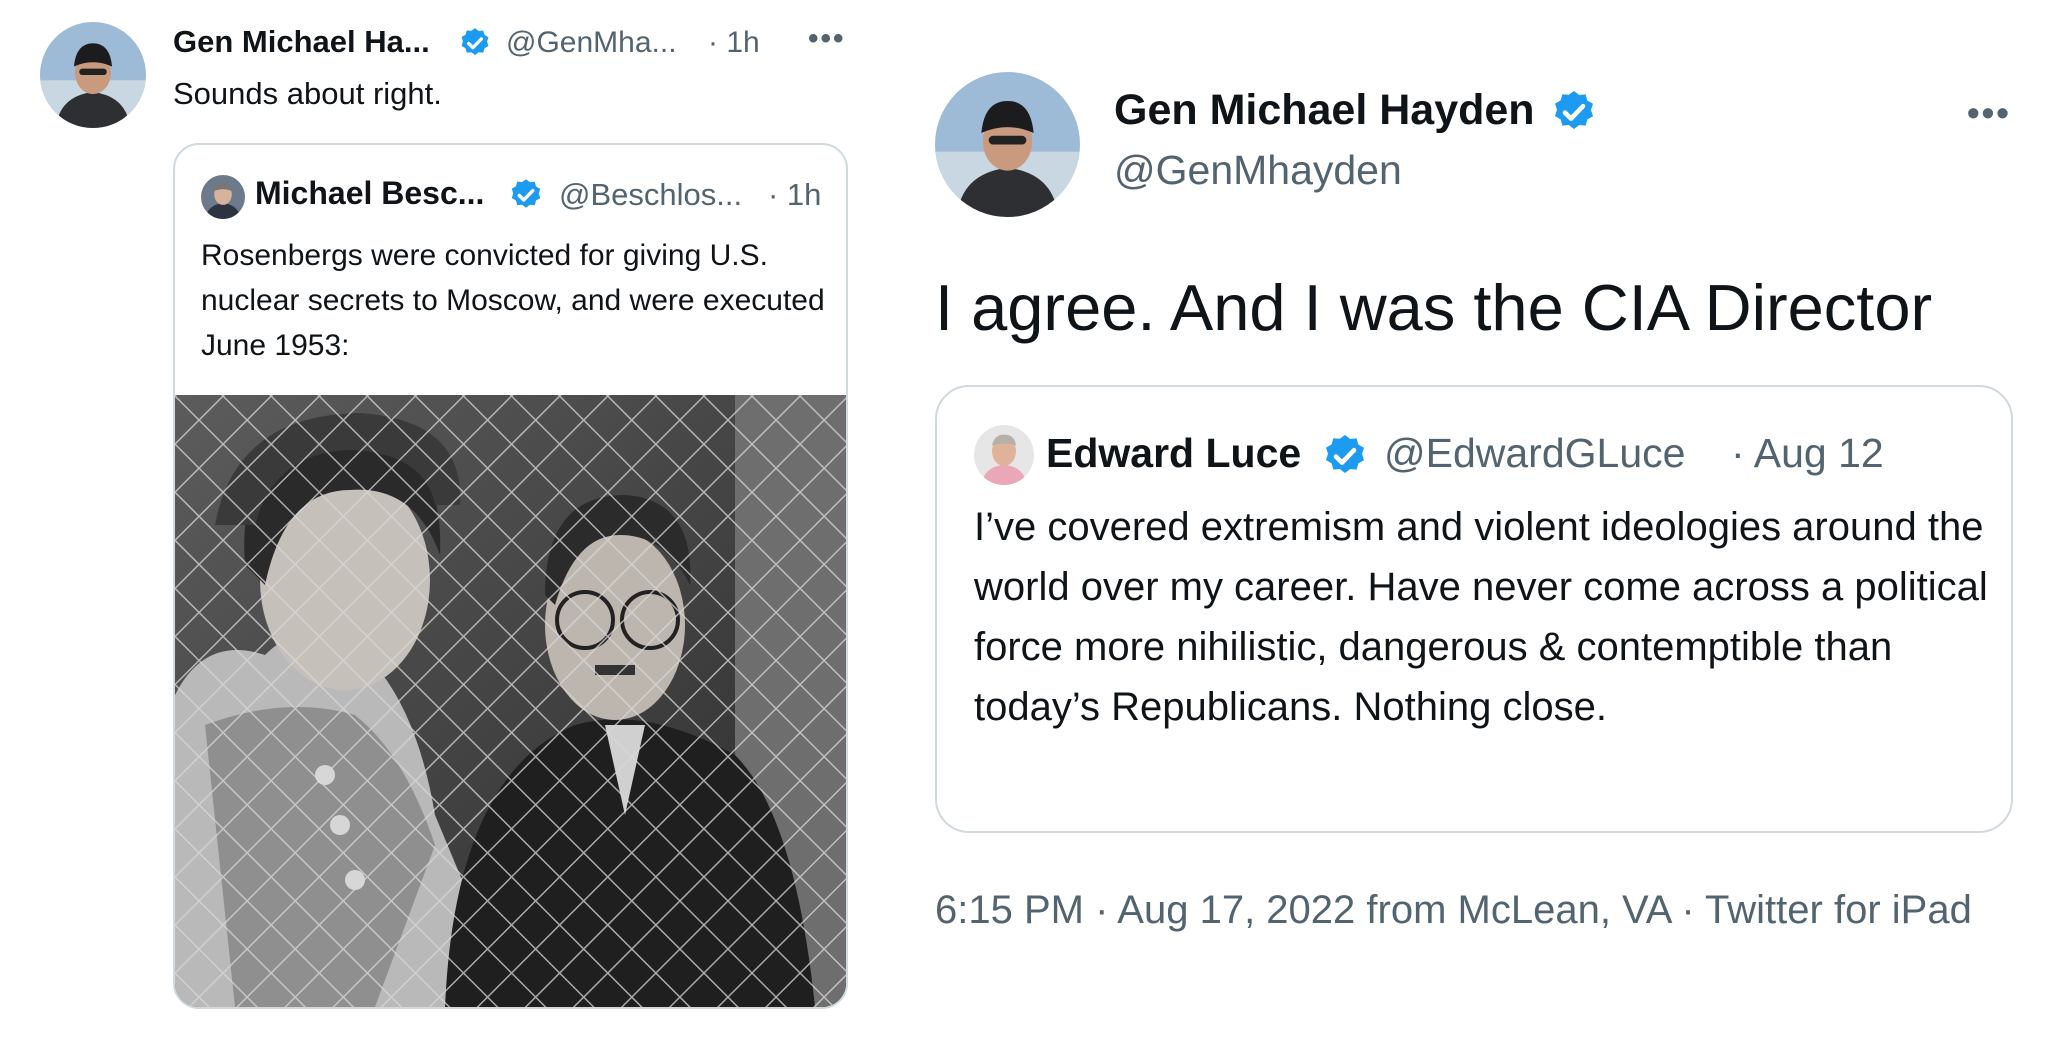 The width and height of the screenshot is (2048, 1047). I want to click on quoted-author-name: Edward Luce, so click(1173, 453).